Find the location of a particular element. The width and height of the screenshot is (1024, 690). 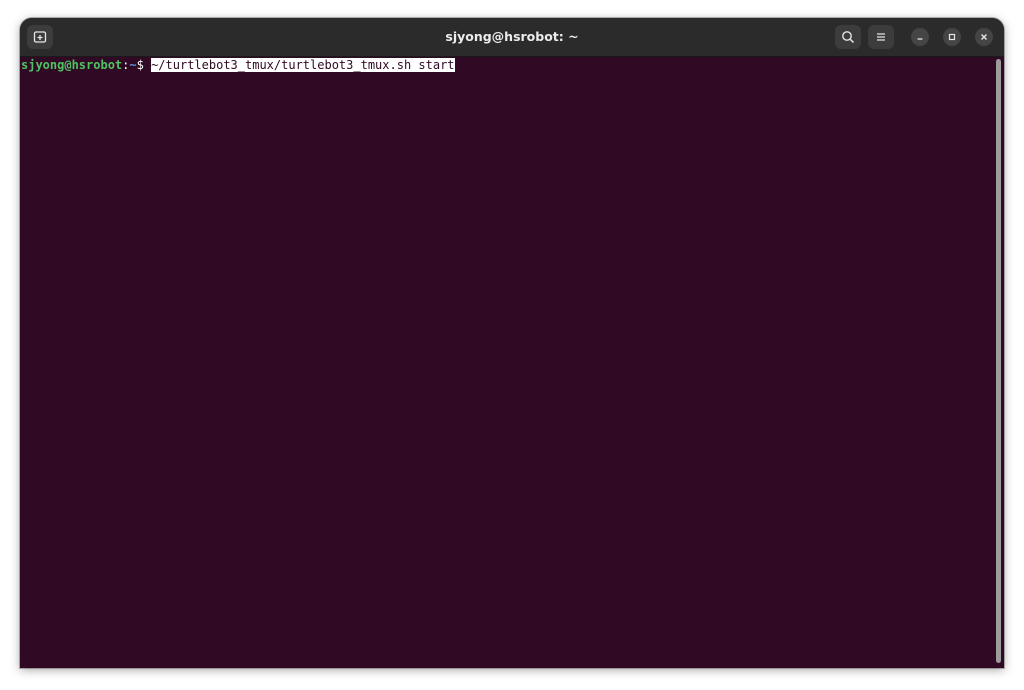

new-tab-button is located at coordinates (40, 37).